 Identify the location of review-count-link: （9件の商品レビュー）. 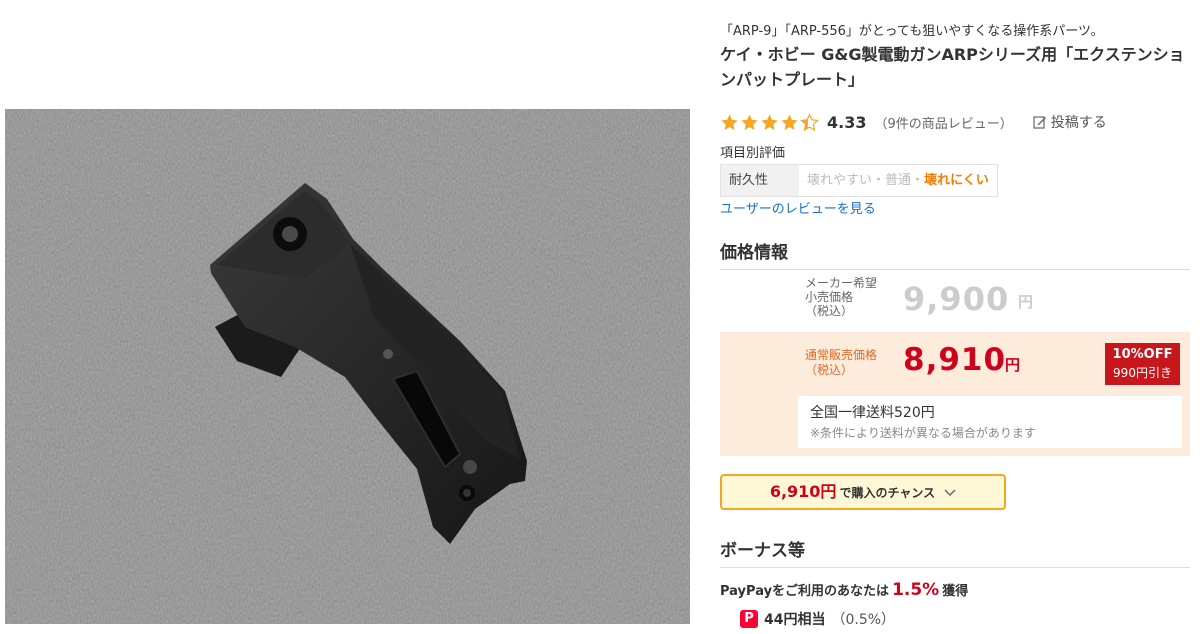
(943, 122).